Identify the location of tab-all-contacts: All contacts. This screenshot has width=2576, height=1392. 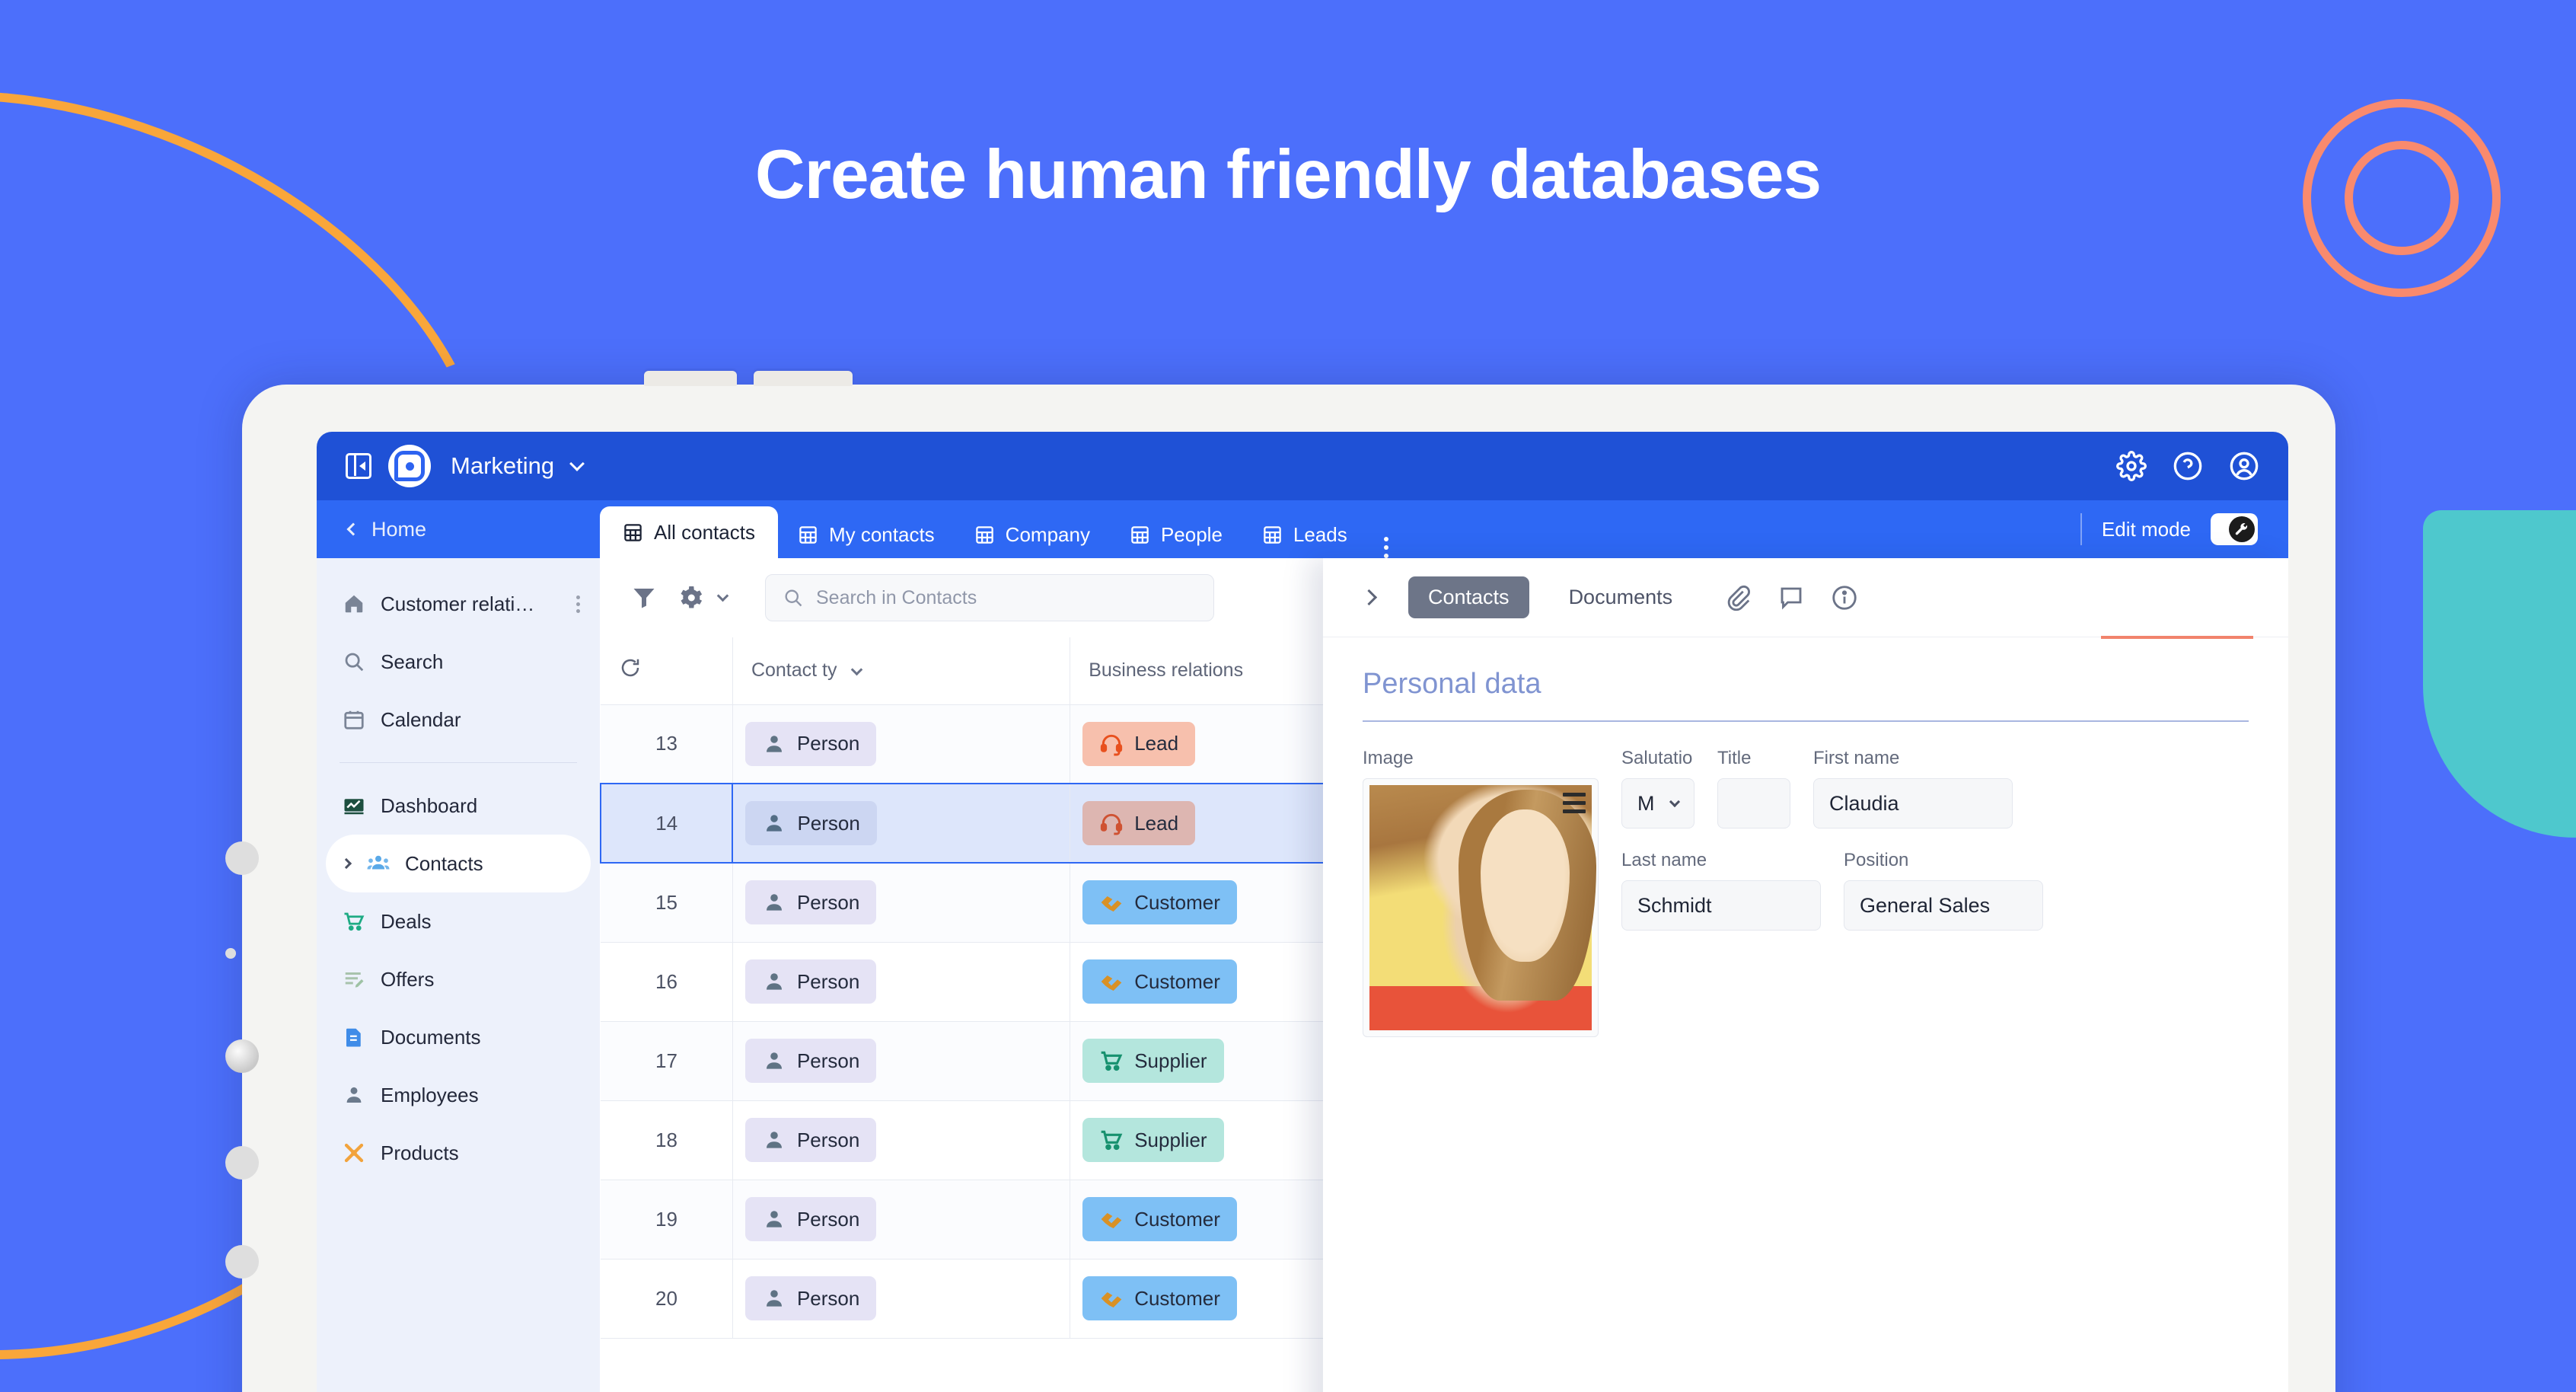
(689, 532).